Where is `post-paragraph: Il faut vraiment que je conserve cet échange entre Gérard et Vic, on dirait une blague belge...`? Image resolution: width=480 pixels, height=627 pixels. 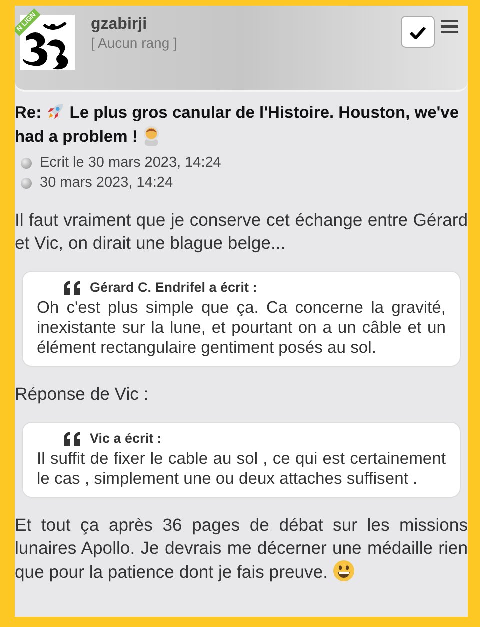
post-paragraph: Il faut vraiment que je conserve cet échange entre Gérard et Vic, on dirait une blague belge... is located at coordinates (241, 232).